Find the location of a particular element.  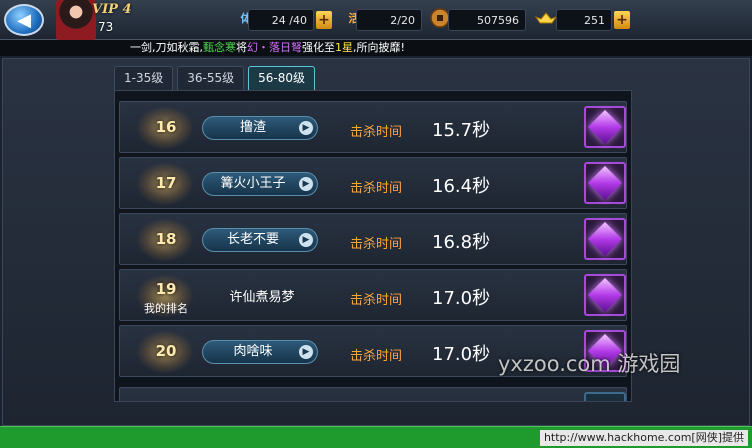

player-level: 73 is located at coordinates (106, 27).